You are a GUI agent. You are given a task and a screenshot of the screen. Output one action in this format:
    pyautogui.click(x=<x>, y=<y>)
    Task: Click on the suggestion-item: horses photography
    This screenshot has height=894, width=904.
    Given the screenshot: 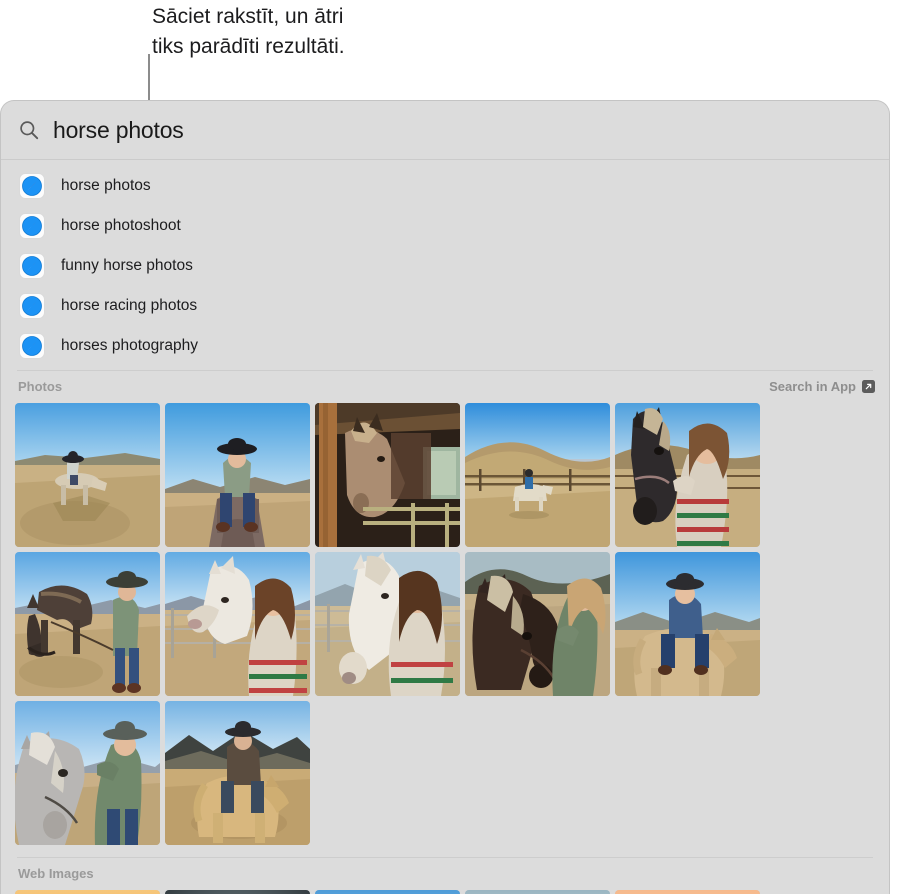 What is the action you would take?
    pyautogui.click(x=445, y=346)
    